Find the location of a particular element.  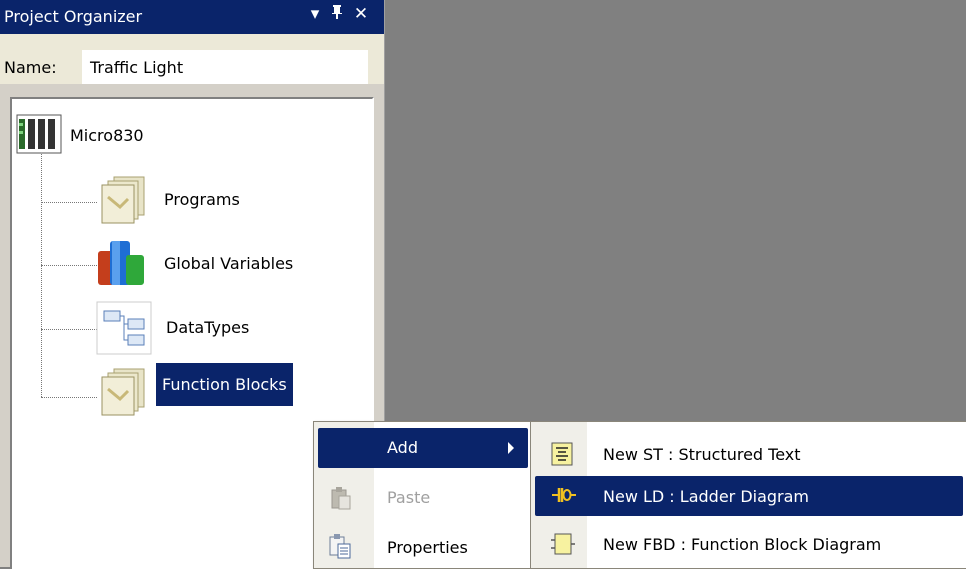

function-block-diagram-icon is located at coordinates (563, 543).